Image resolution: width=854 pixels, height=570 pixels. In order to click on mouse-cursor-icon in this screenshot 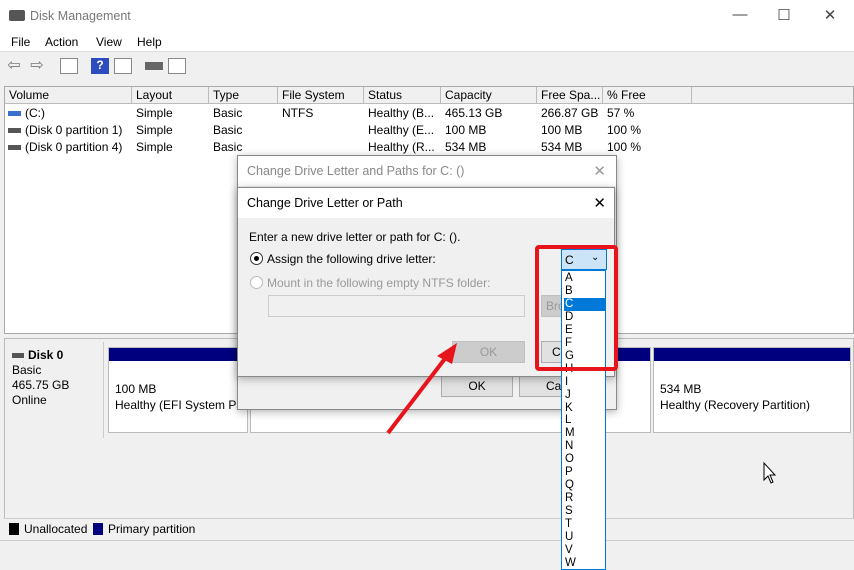, I will do `click(770, 472)`.